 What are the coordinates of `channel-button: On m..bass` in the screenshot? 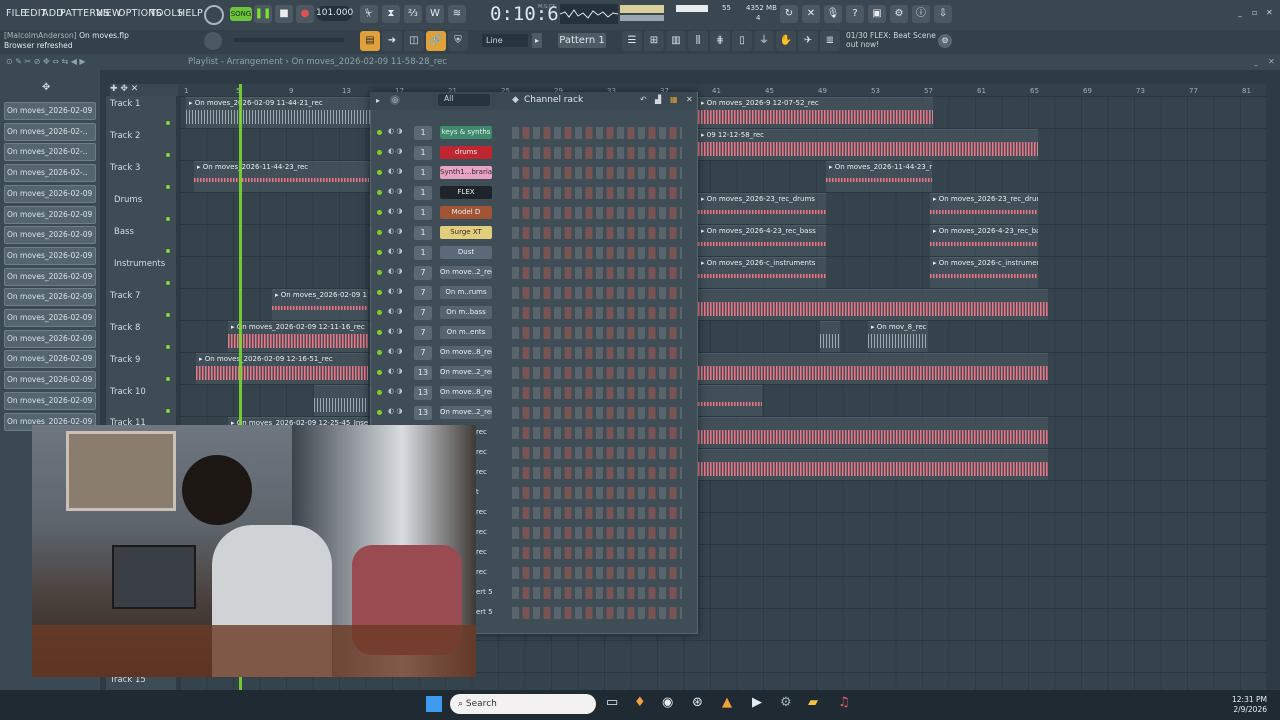 It's located at (466, 312).